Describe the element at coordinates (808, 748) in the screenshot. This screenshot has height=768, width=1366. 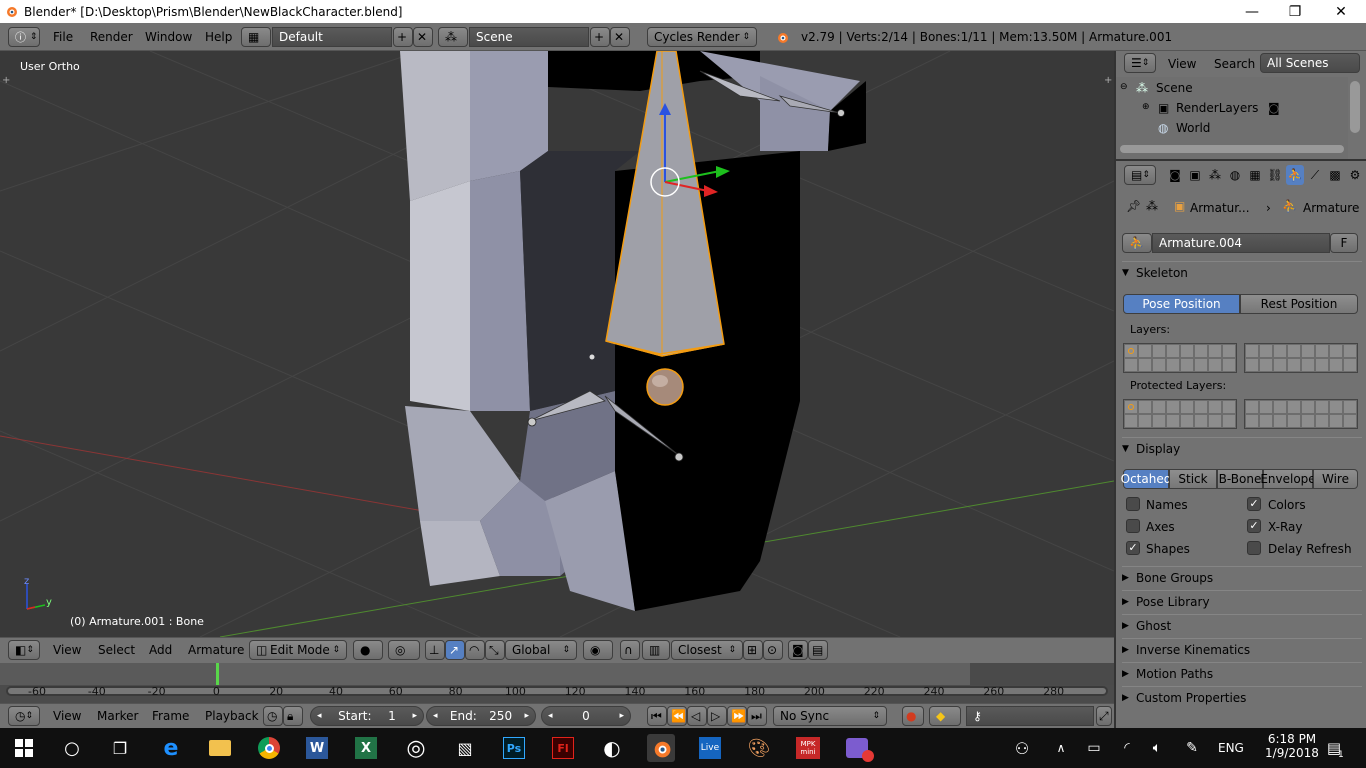
I see `mpk-mini-icon: MPK mini` at that location.